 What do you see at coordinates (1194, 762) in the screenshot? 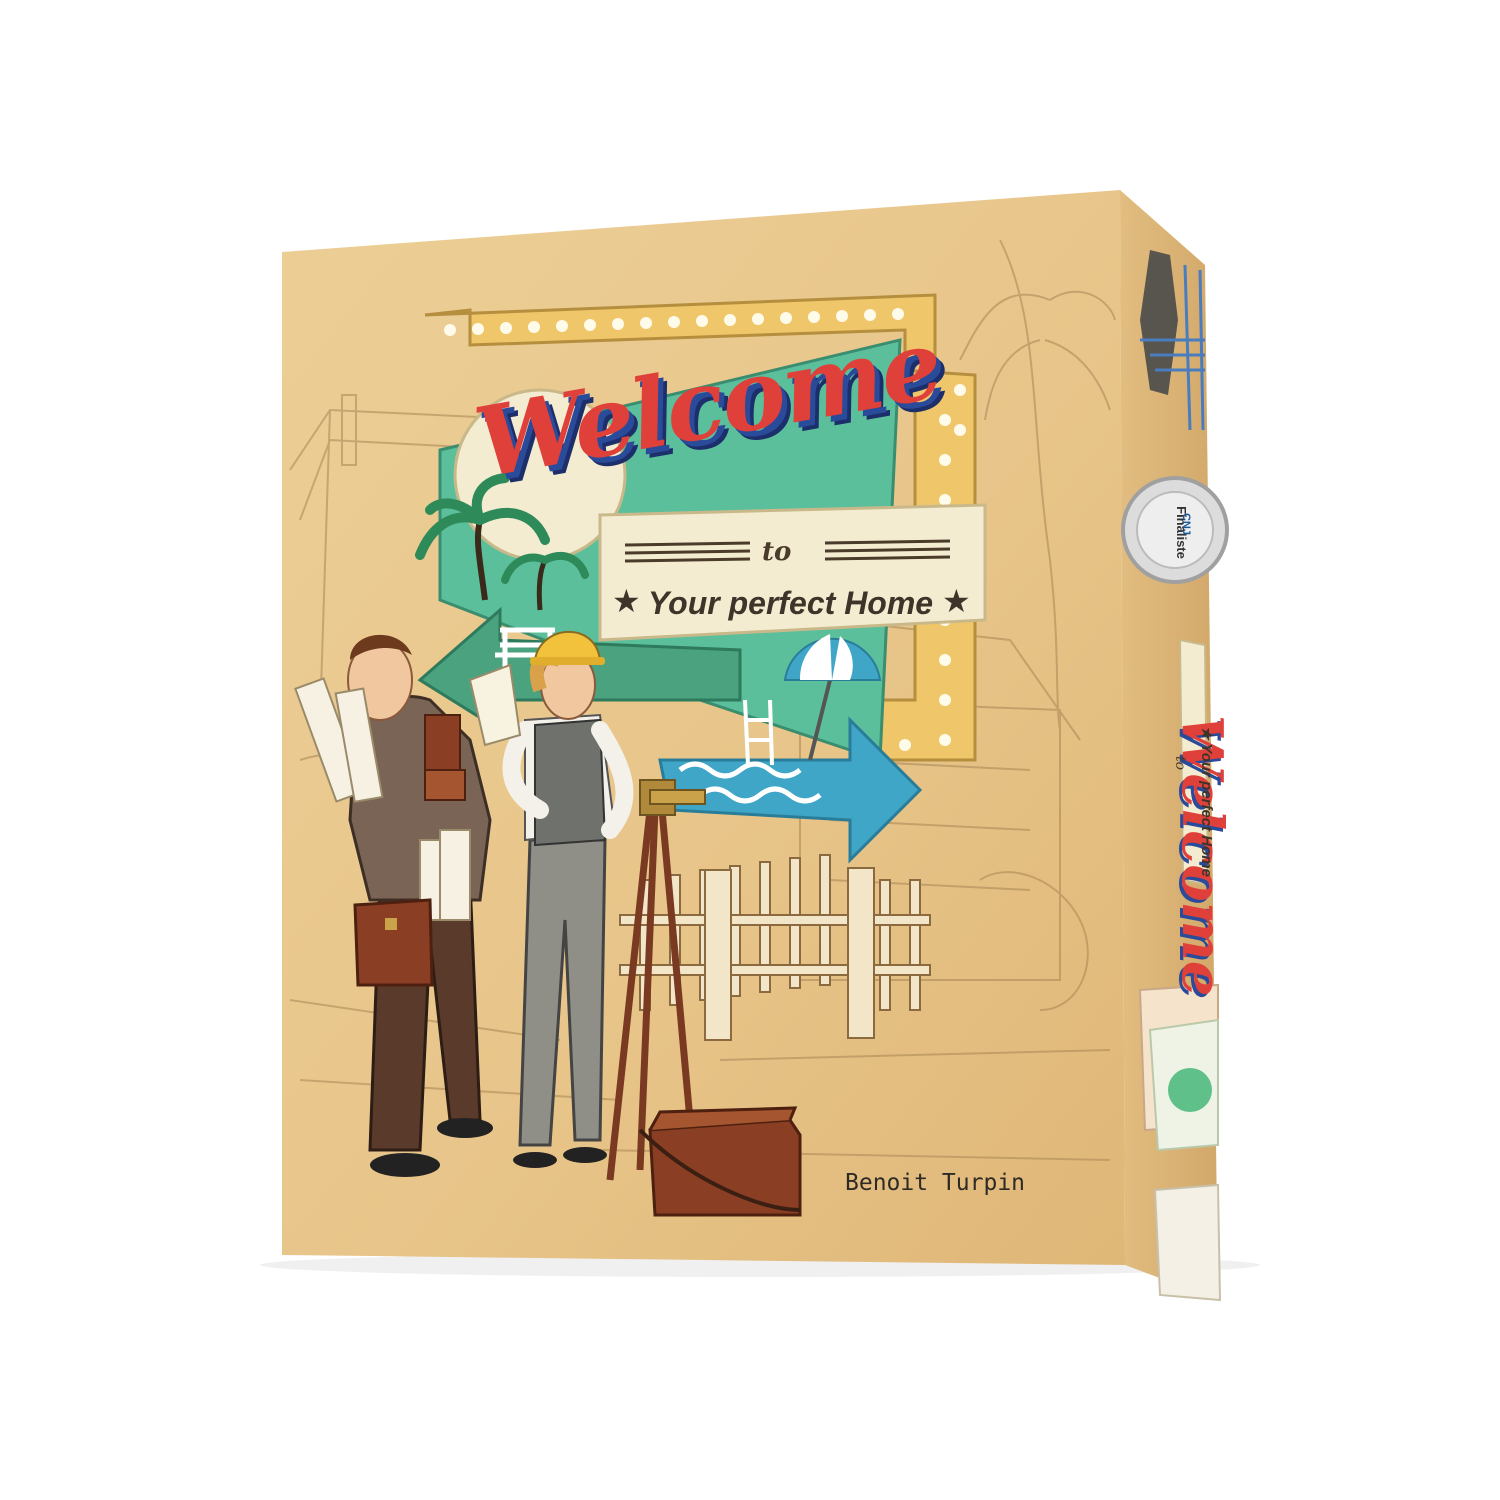
I see `side-label` at bounding box center [1194, 762].